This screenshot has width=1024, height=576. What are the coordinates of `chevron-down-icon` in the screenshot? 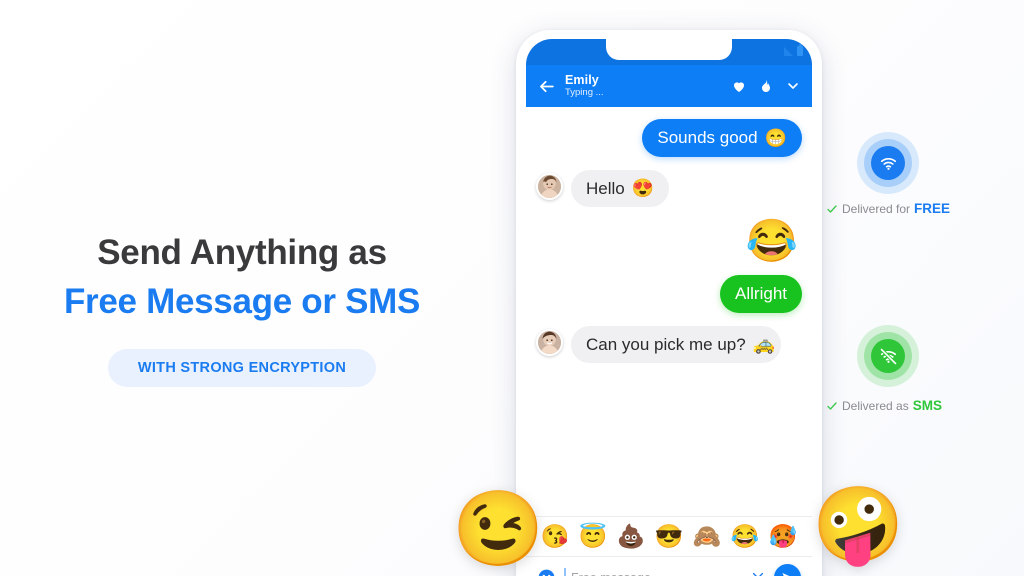 It's located at (793, 86).